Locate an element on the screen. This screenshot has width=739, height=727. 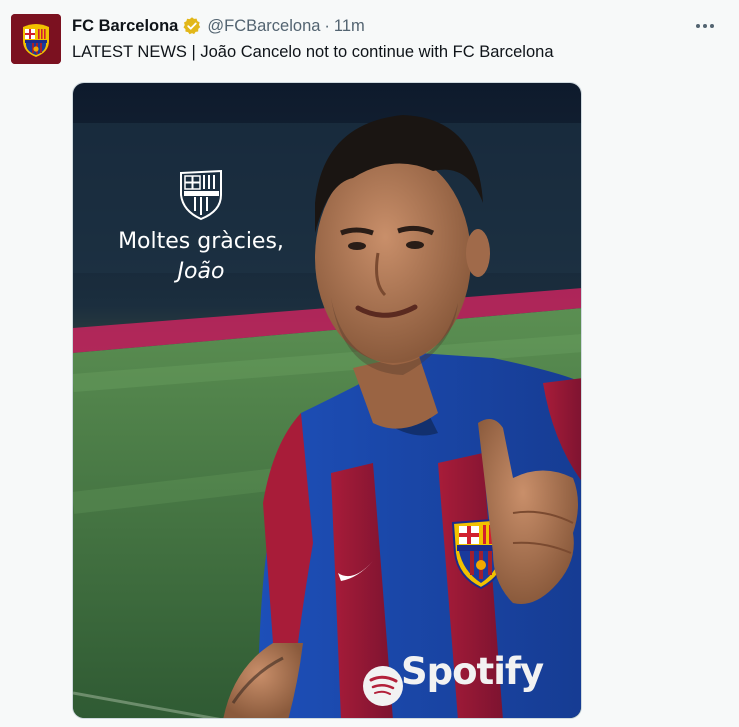
author-handle: @FCBarcelona is located at coordinates (263, 26).